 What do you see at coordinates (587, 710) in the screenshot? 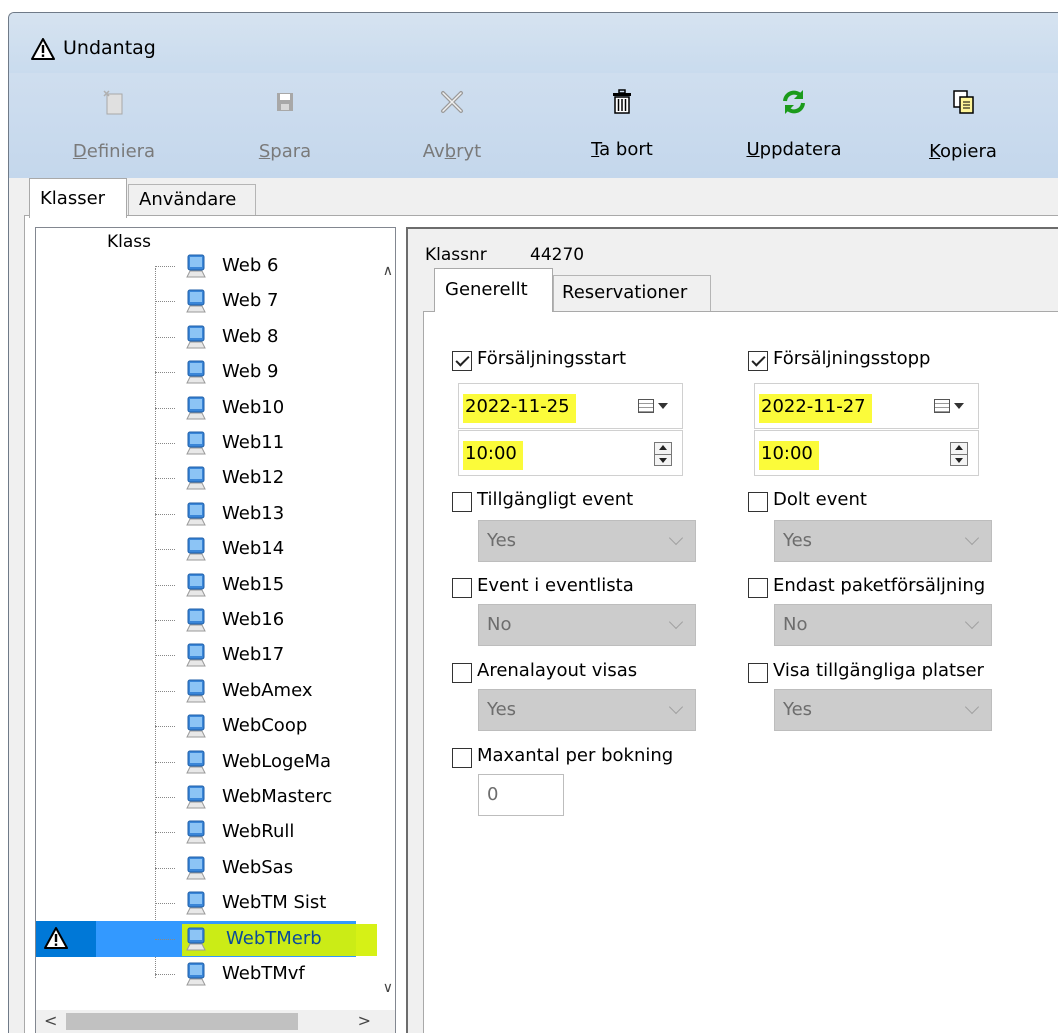
I see `arenalayout-visas-select: Yes` at bounding box center [587, 710].